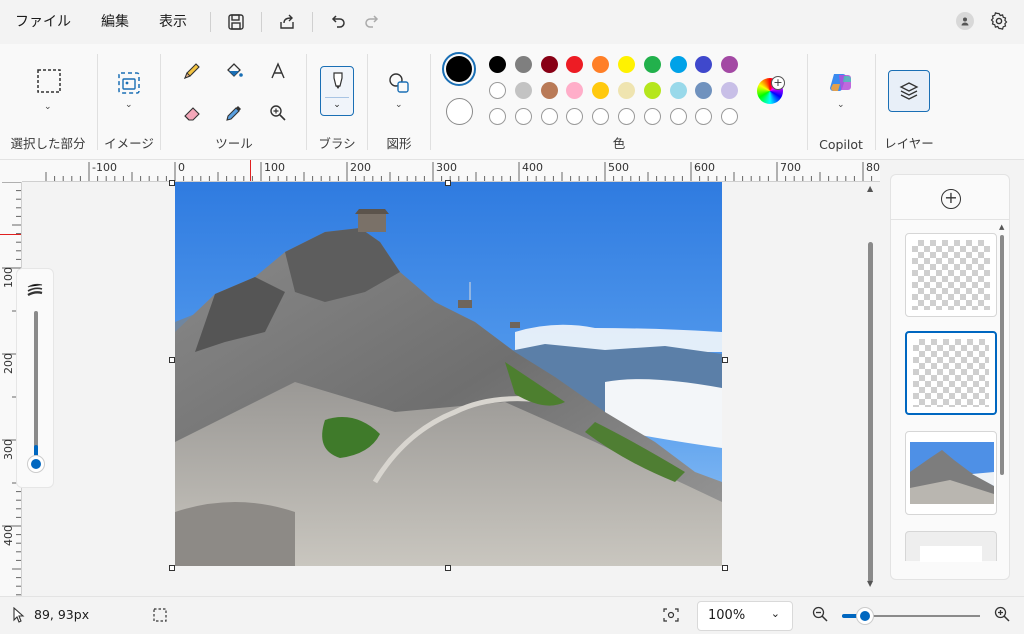  I want to click on ruler-label: 400, so click(8, 535).